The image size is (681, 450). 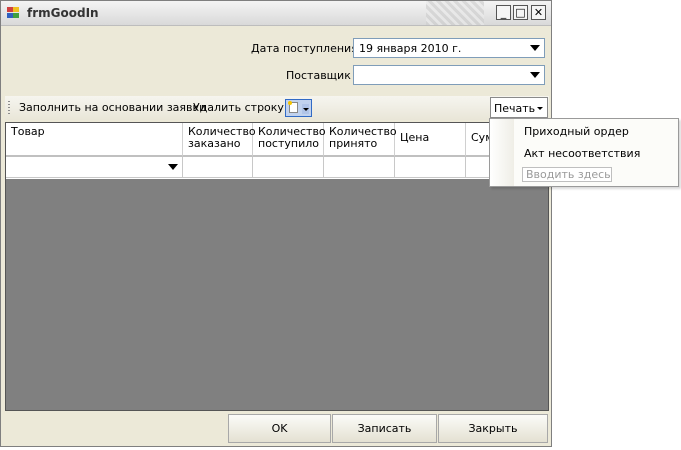 What do you see at coordinates (538, 12) in the screenshot?
I see `close-window-button: ✕` at bounding box center [538, 12].